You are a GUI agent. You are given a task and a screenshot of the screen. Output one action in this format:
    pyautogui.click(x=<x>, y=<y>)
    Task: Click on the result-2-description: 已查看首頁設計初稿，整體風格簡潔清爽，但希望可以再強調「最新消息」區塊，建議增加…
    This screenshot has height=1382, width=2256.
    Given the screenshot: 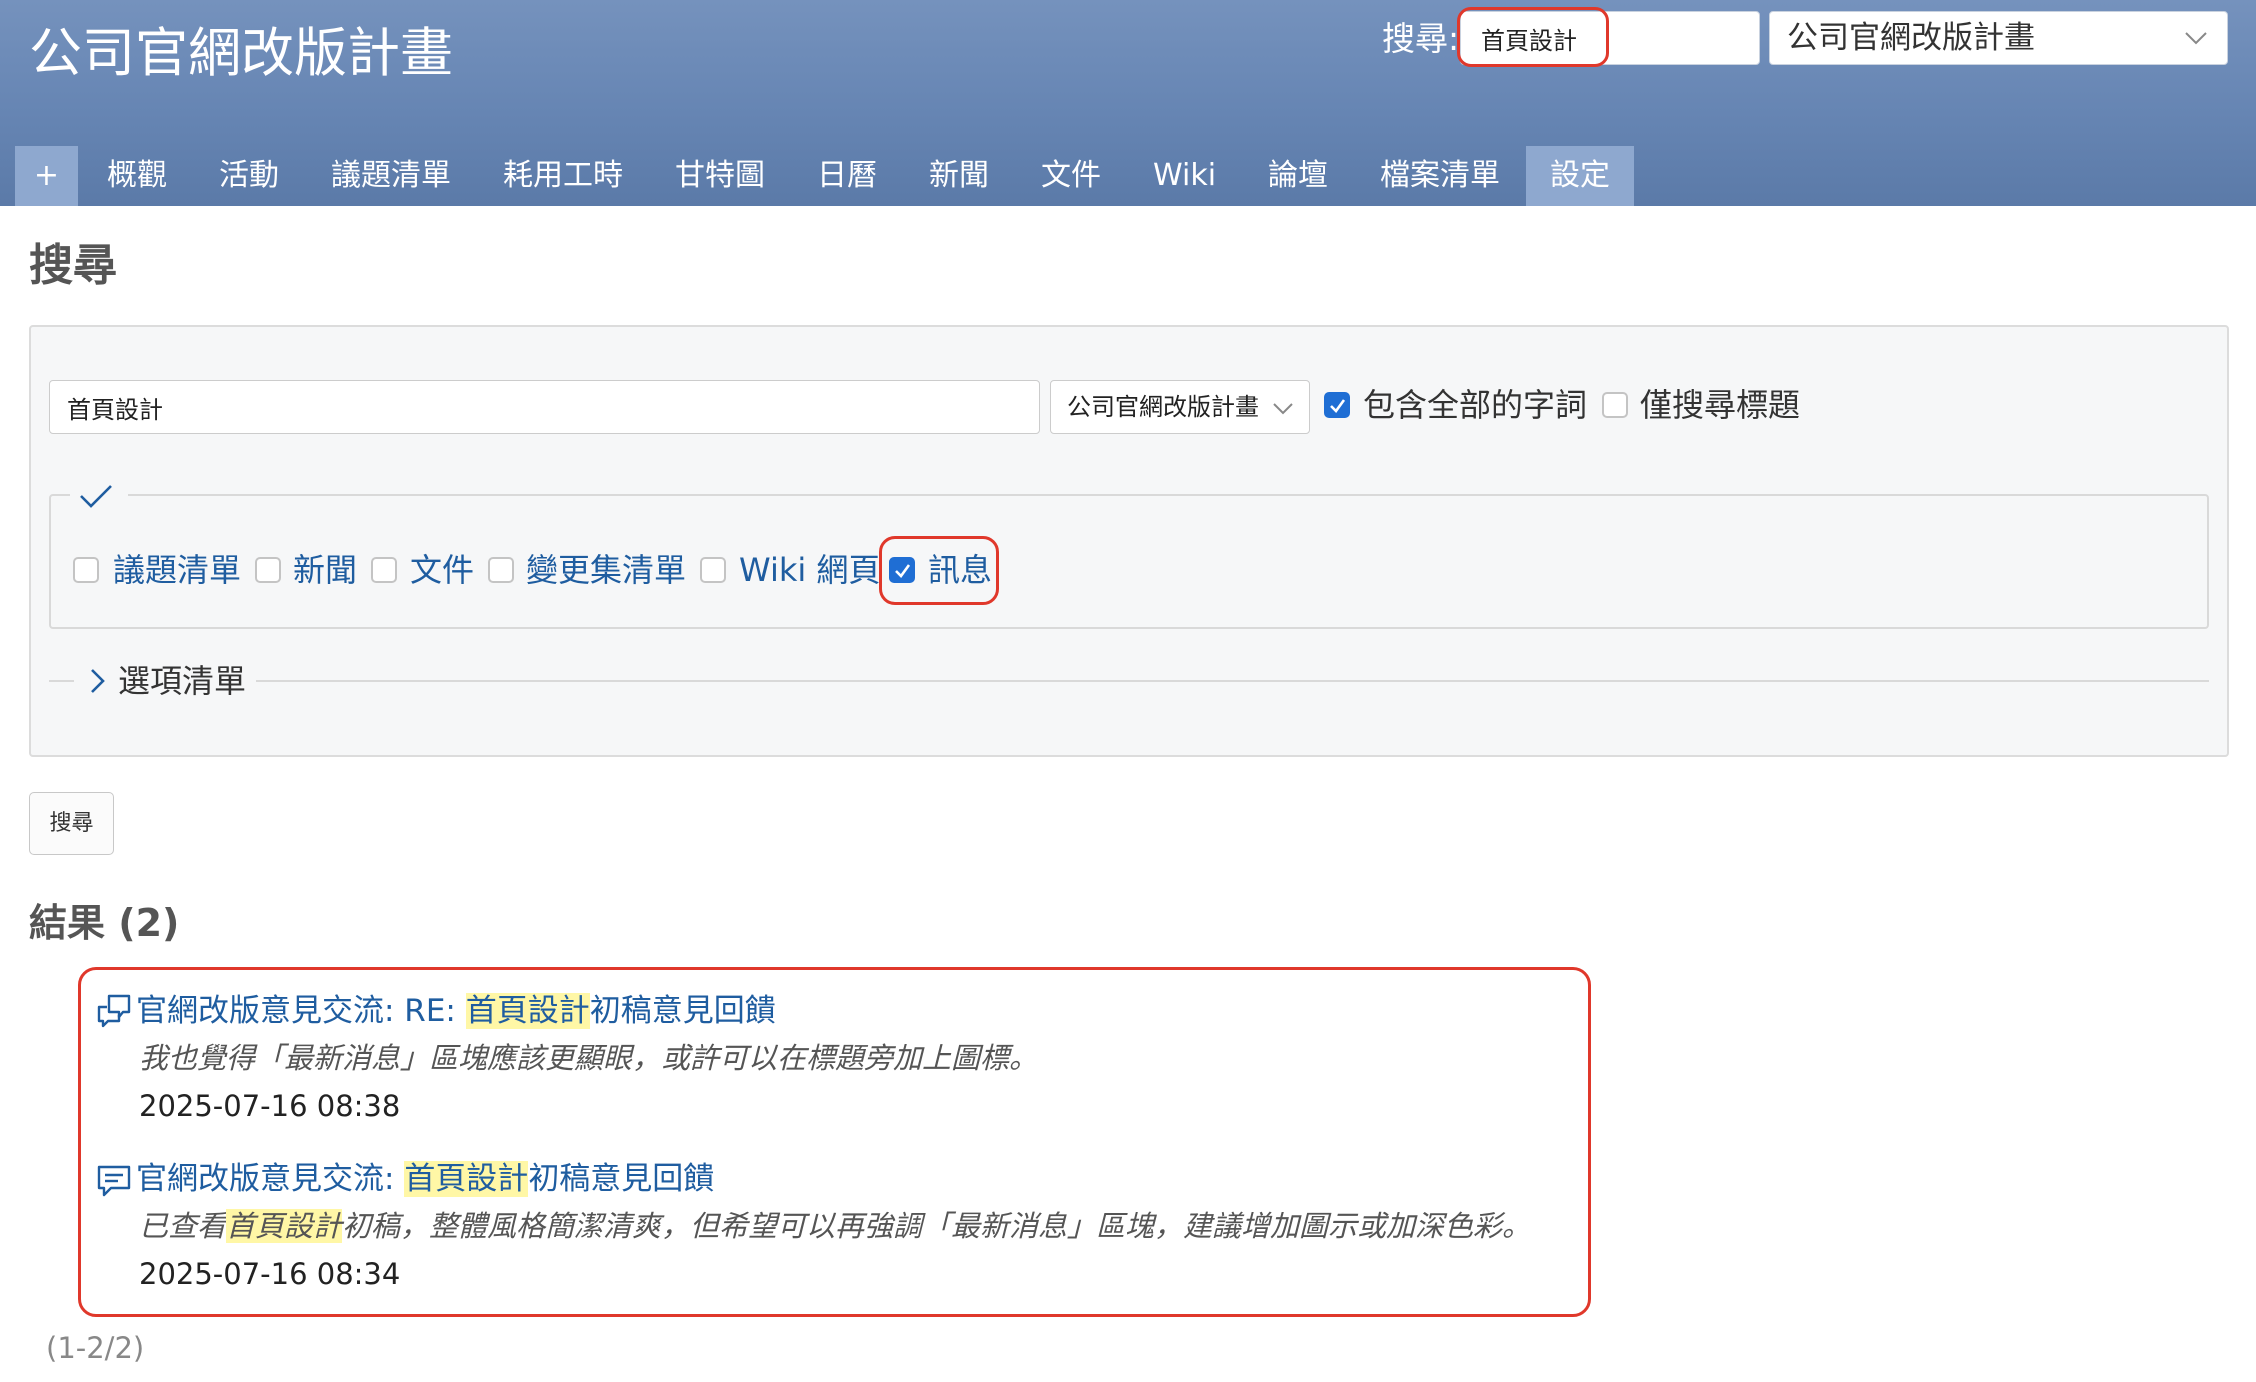 What is the action you would take?
    pyautogui.click(x=835, y=1226)
    